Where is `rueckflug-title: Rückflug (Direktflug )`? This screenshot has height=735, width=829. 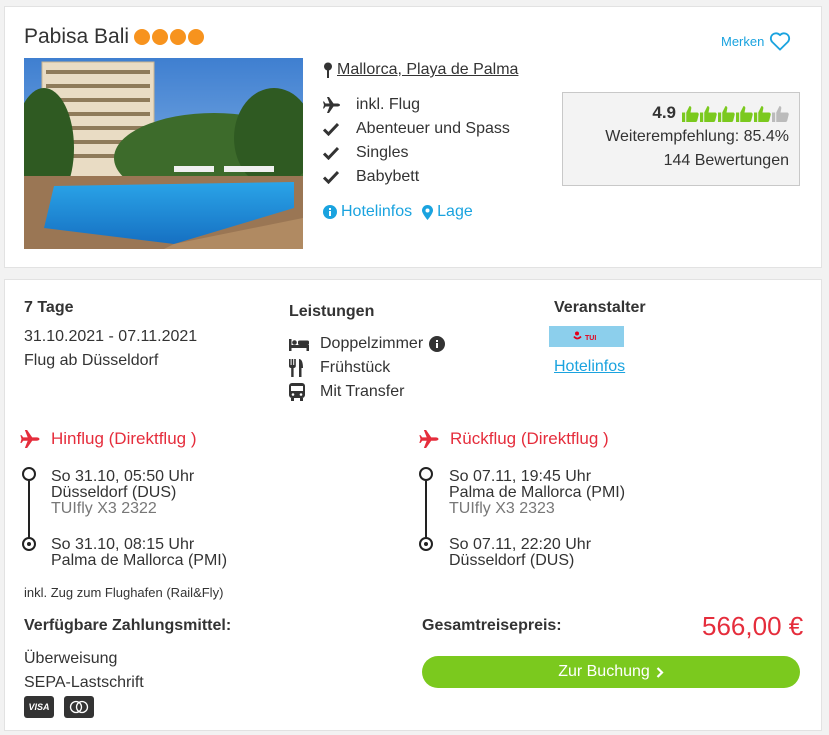 rueckflug-title: Rückflug (Direktflug ) is located at coordinates (529, 438).